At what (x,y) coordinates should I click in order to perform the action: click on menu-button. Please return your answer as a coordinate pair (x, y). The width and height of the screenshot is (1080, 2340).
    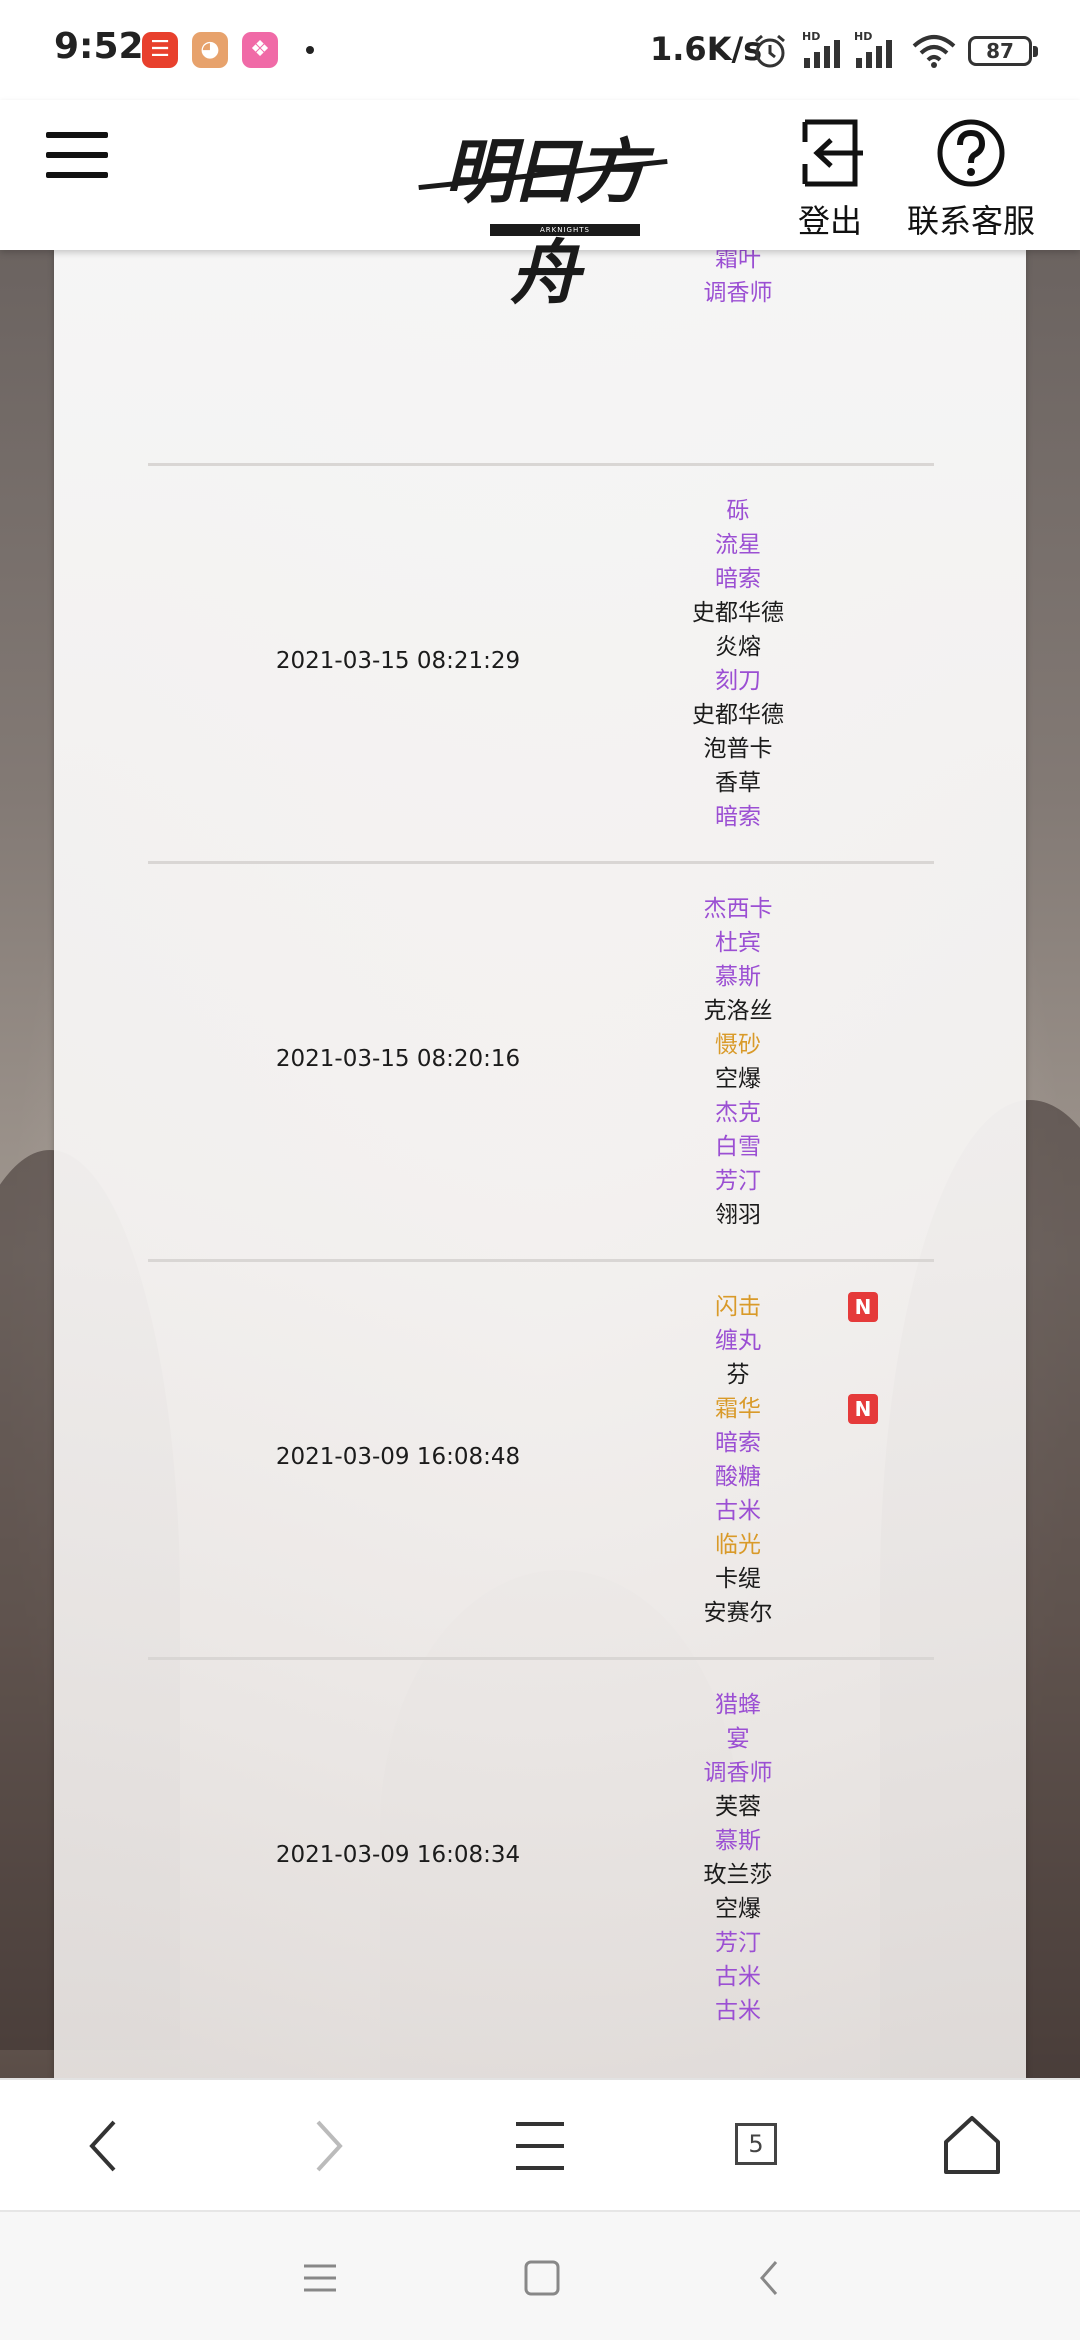
    Looking at the image, I should click on (78, 158).